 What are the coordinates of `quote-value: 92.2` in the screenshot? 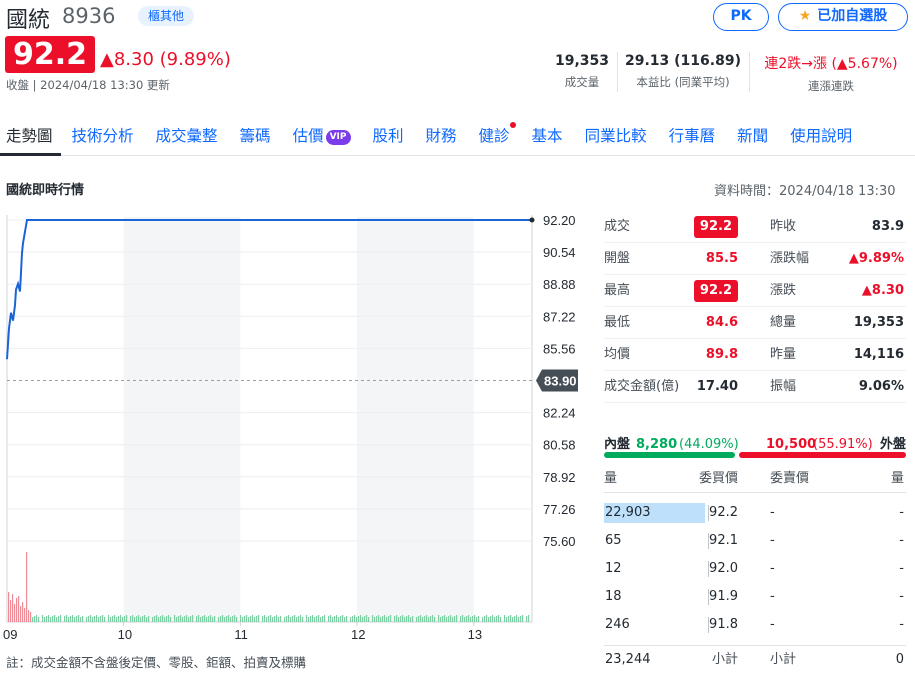 It's located at (715, 291).